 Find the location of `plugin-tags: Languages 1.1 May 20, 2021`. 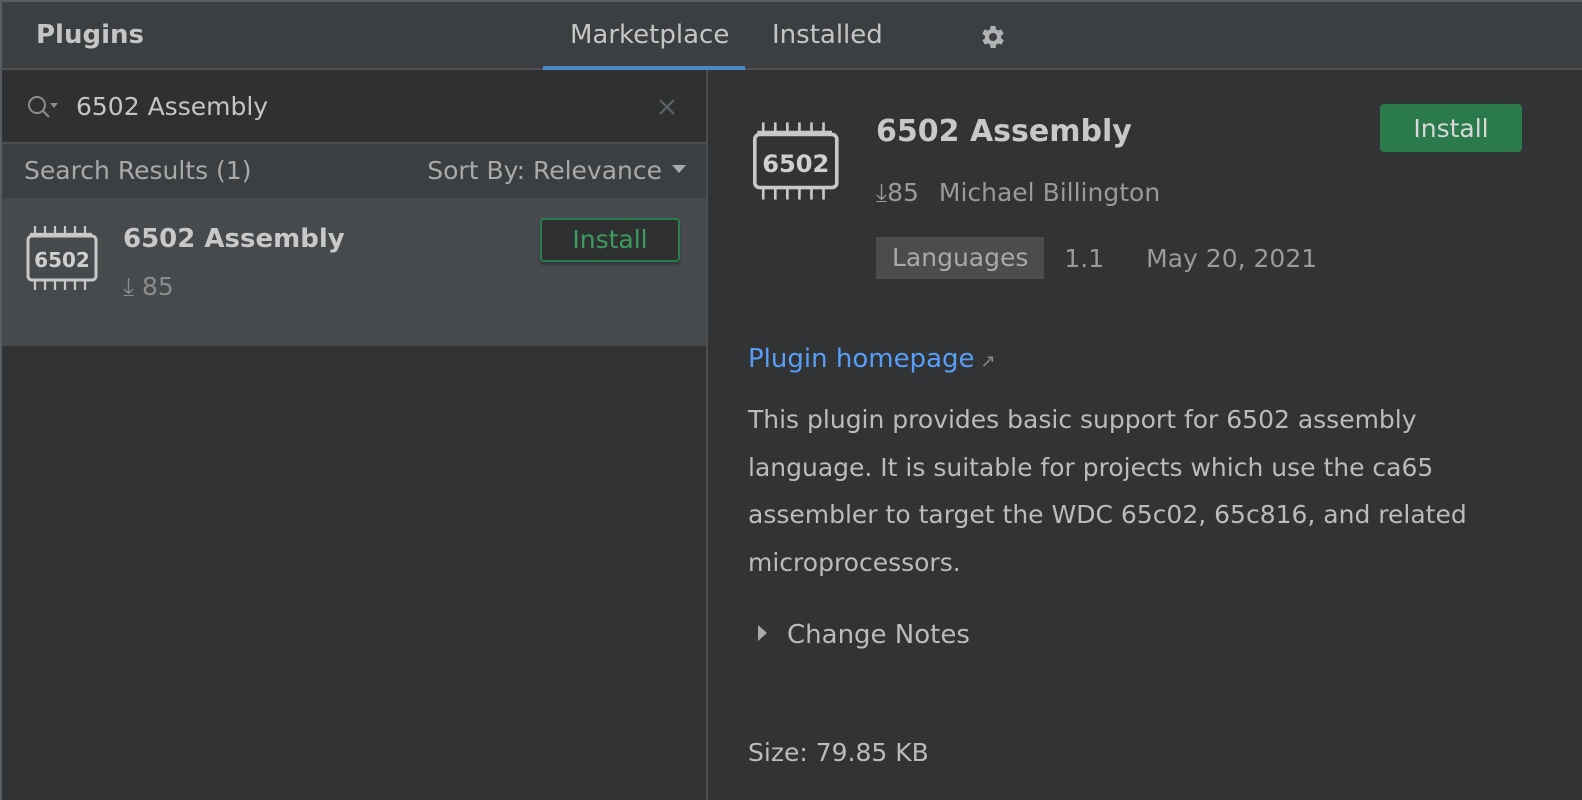

plugin-tags: Languages 1.1 May 20, 2021 is located at coordinates (1096, 258).